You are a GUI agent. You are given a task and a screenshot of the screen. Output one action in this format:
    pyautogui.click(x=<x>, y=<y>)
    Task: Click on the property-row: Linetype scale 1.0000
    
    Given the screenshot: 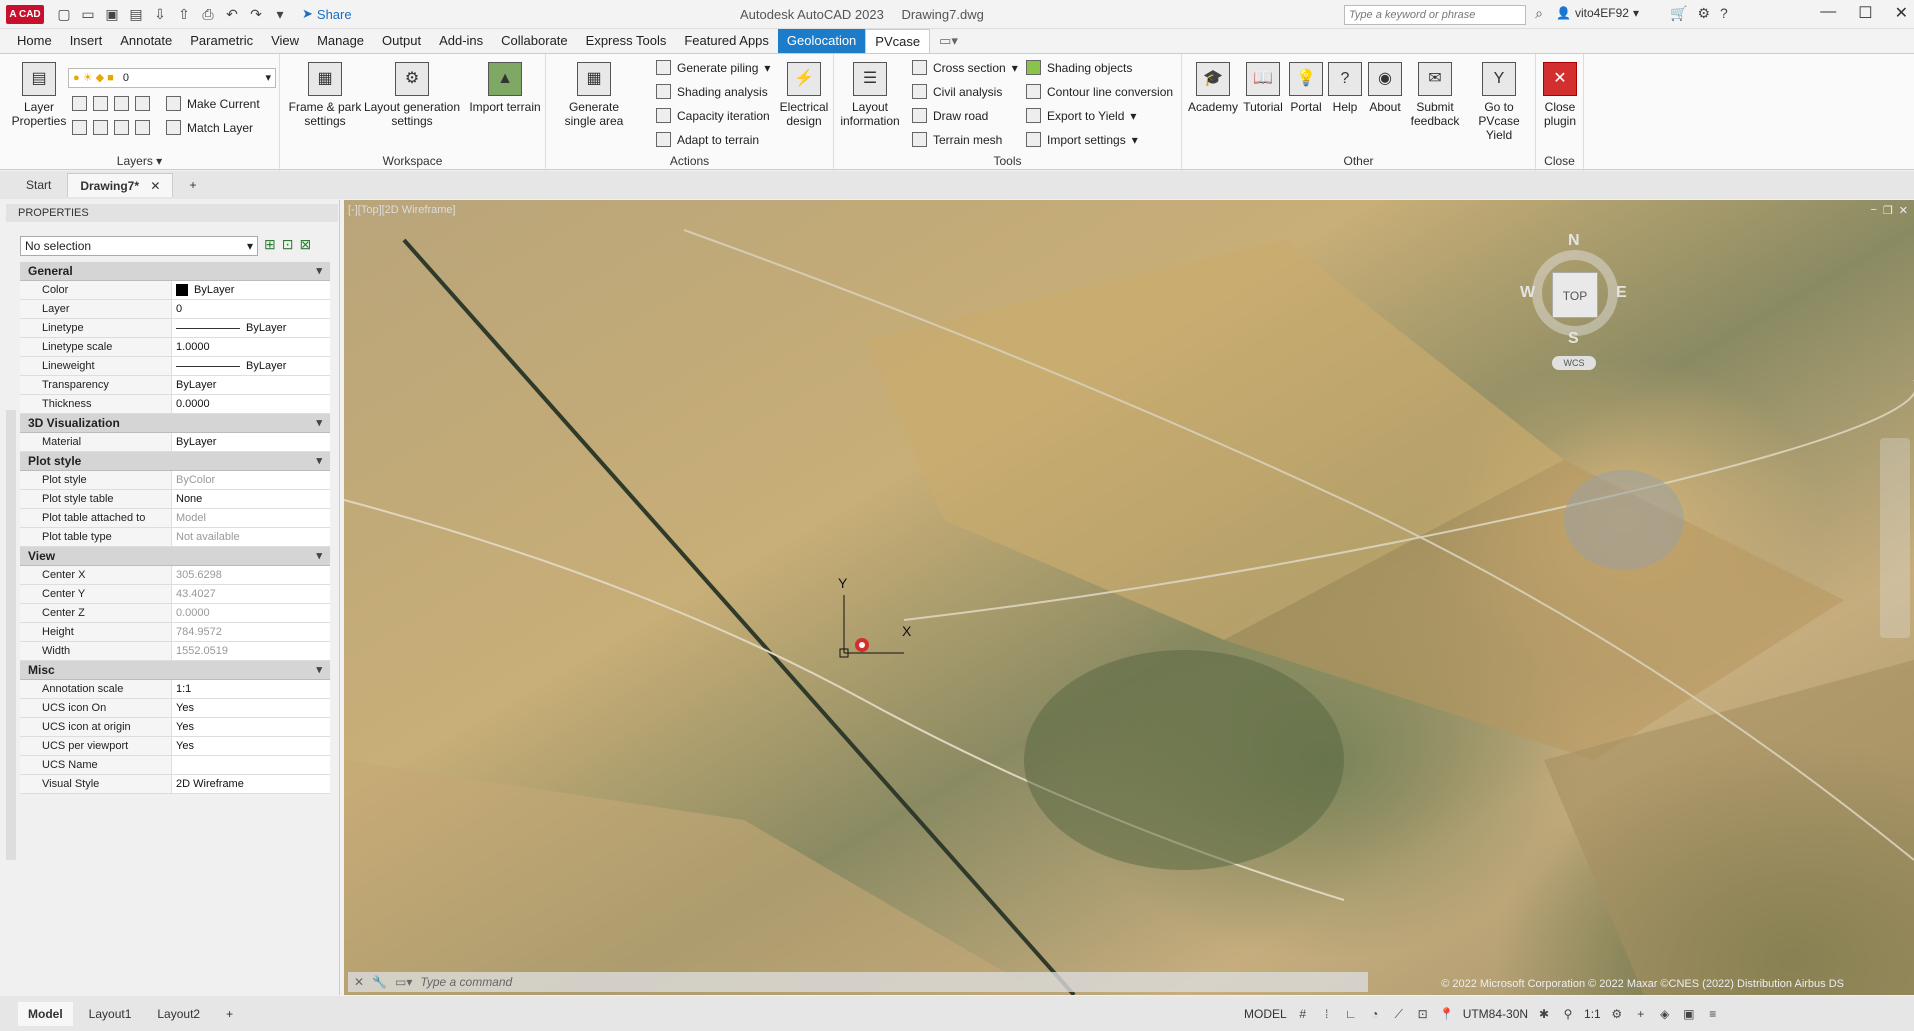 What is the action you would take?
    pyautogui.click(x=175, y=347)
    